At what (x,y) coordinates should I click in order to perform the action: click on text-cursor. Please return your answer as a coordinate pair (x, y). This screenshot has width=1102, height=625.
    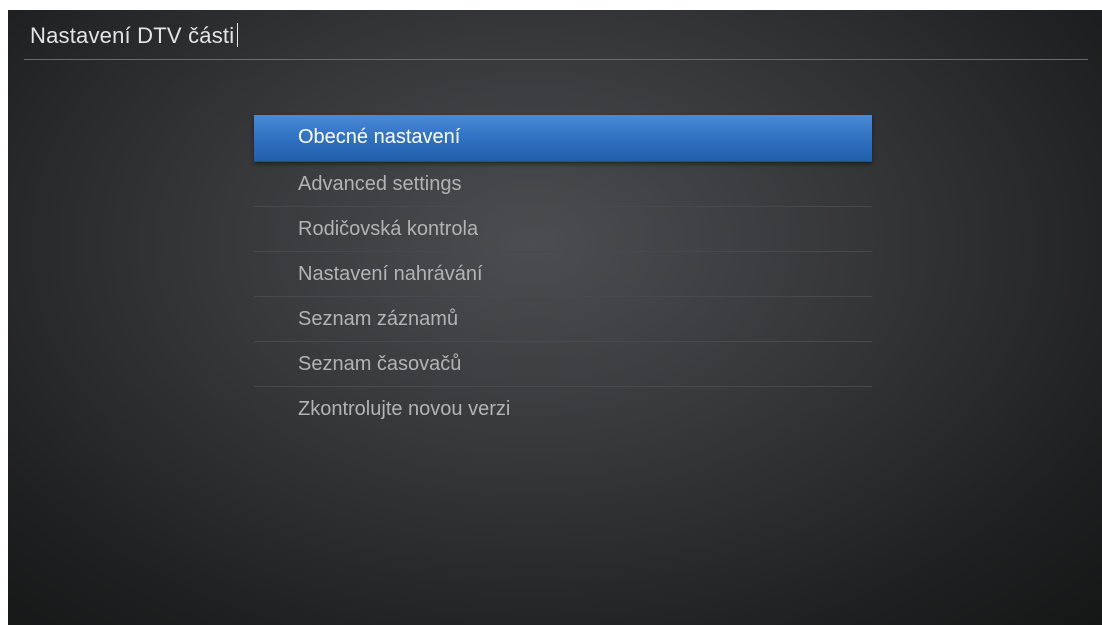
    Looking at the image, I should click on (238, 35).